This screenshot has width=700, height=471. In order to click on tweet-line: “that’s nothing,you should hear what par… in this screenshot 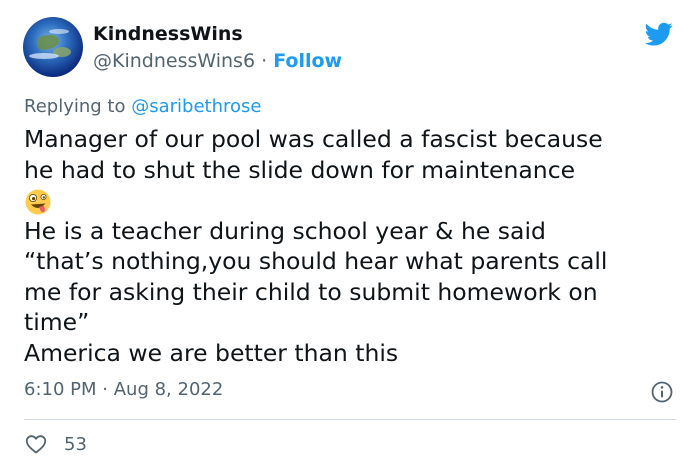, I will do `click(316, 261)`.